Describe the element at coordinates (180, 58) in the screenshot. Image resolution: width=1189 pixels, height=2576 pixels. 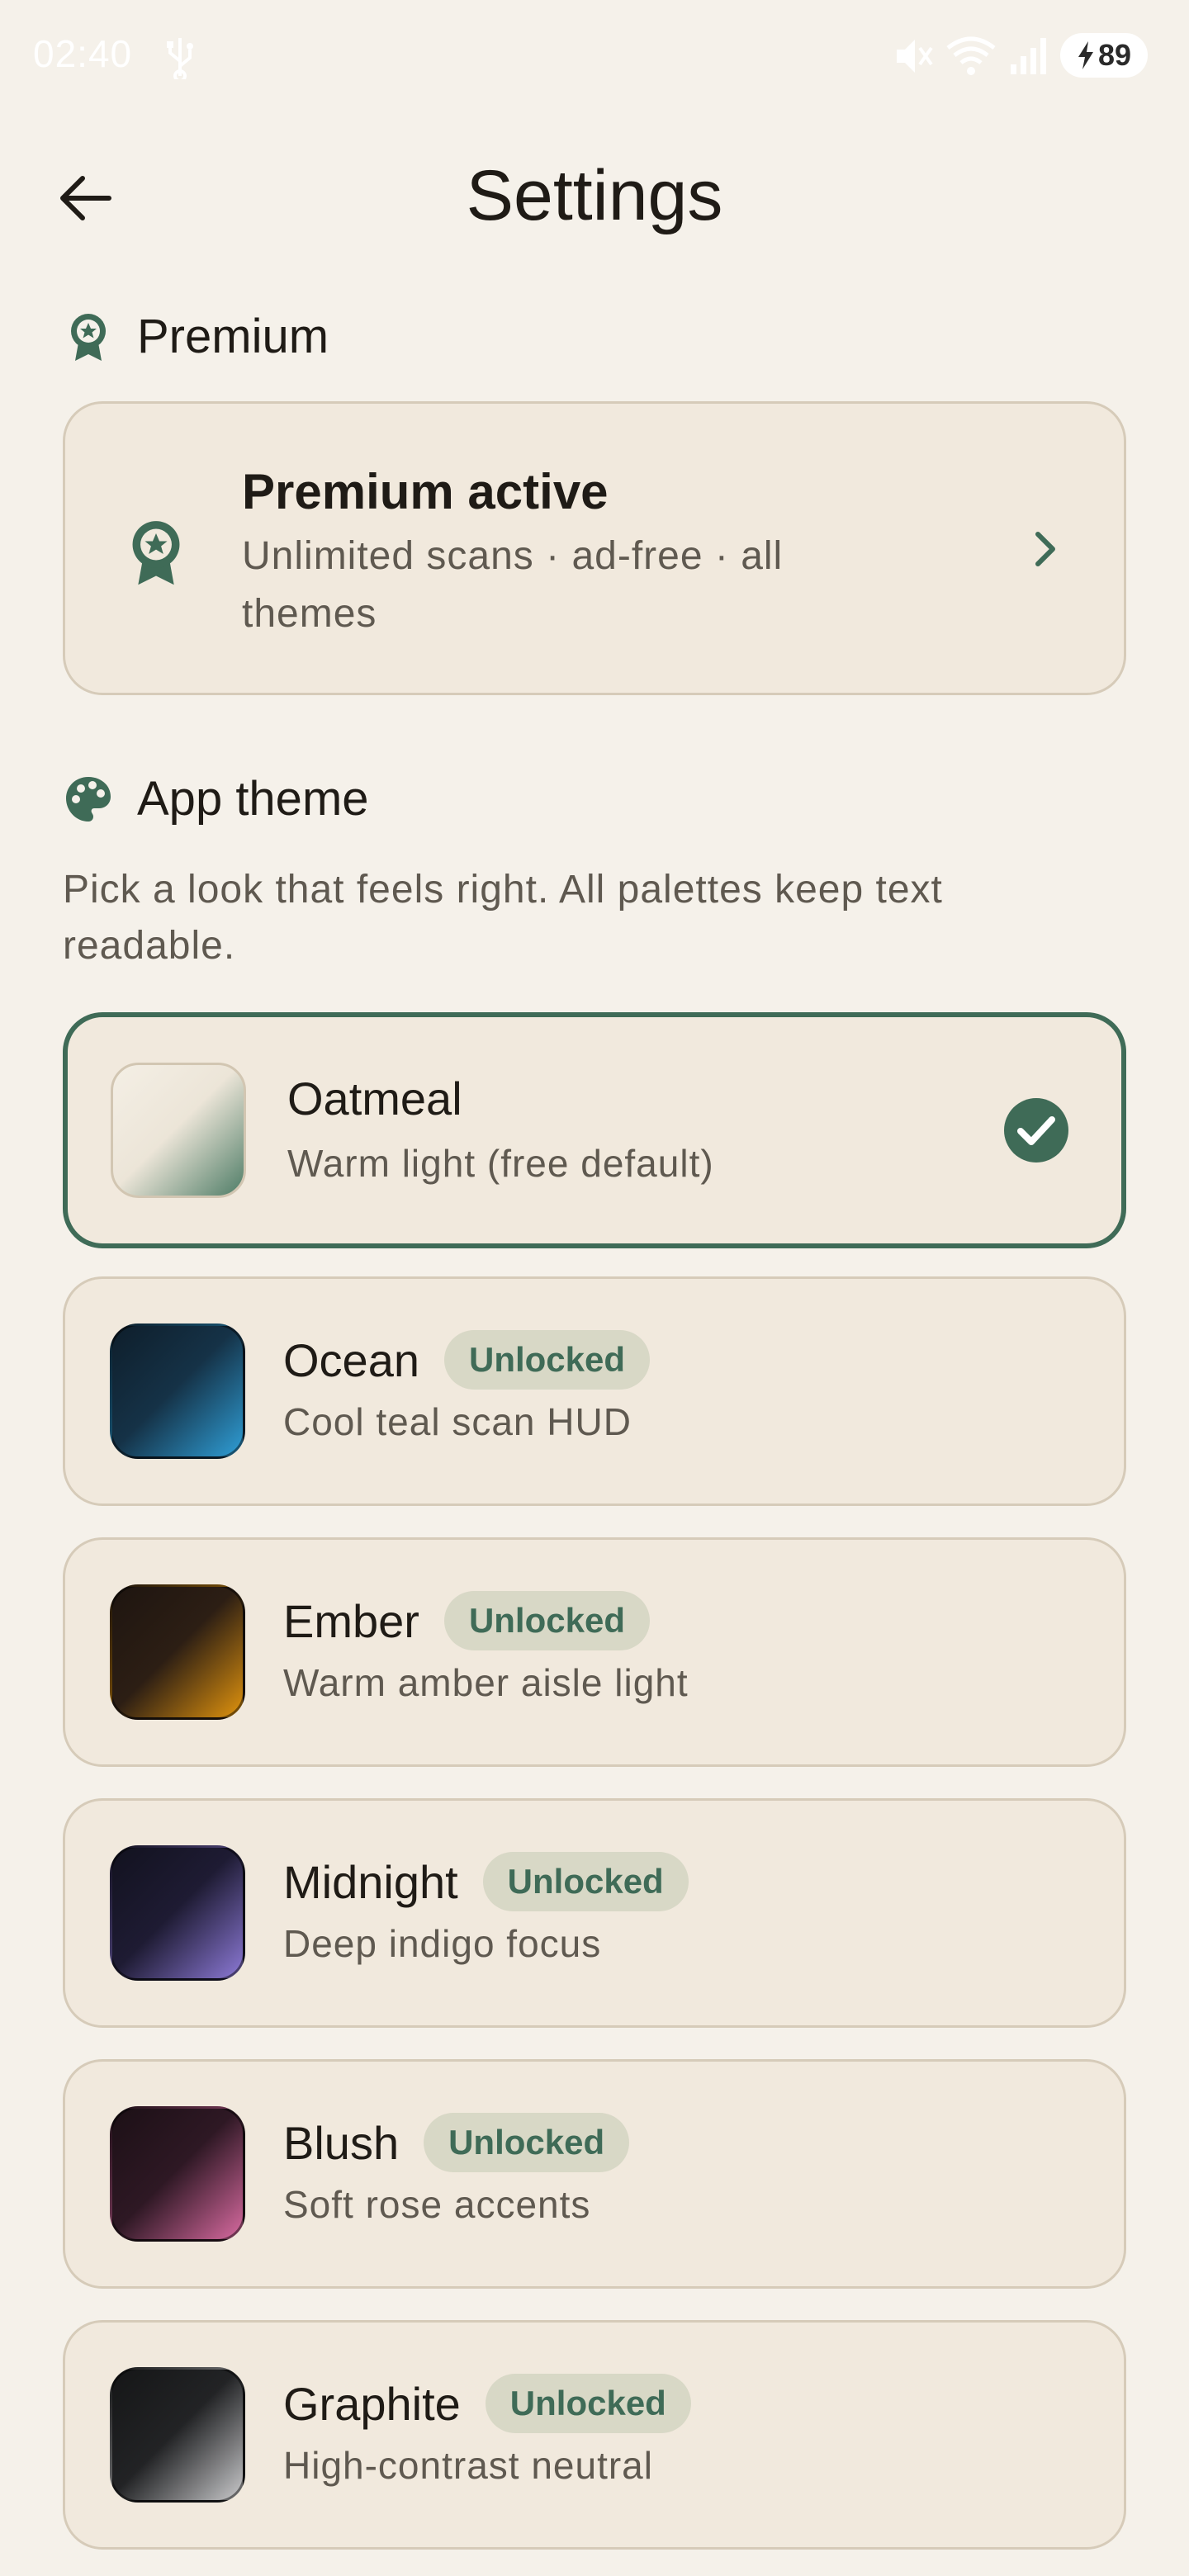
I see `usb-icon` at that location.